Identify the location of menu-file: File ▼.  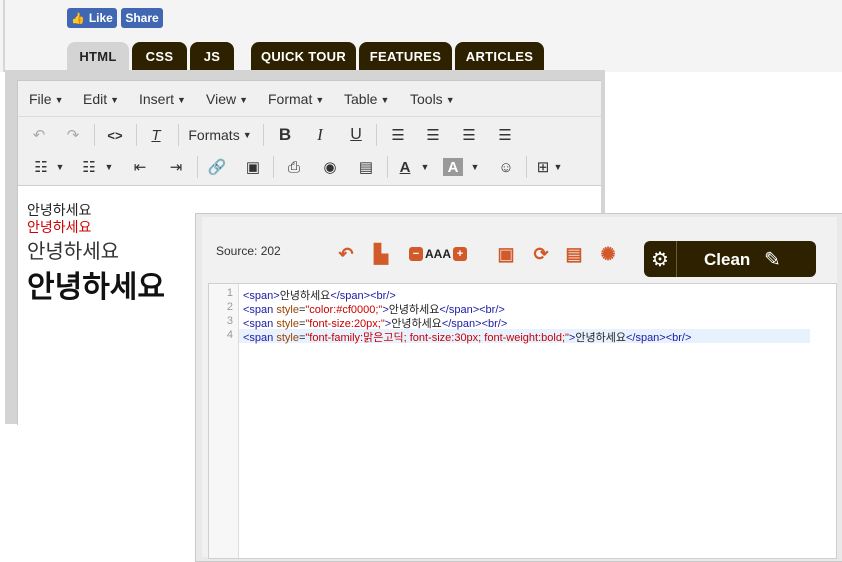
(46, 99).